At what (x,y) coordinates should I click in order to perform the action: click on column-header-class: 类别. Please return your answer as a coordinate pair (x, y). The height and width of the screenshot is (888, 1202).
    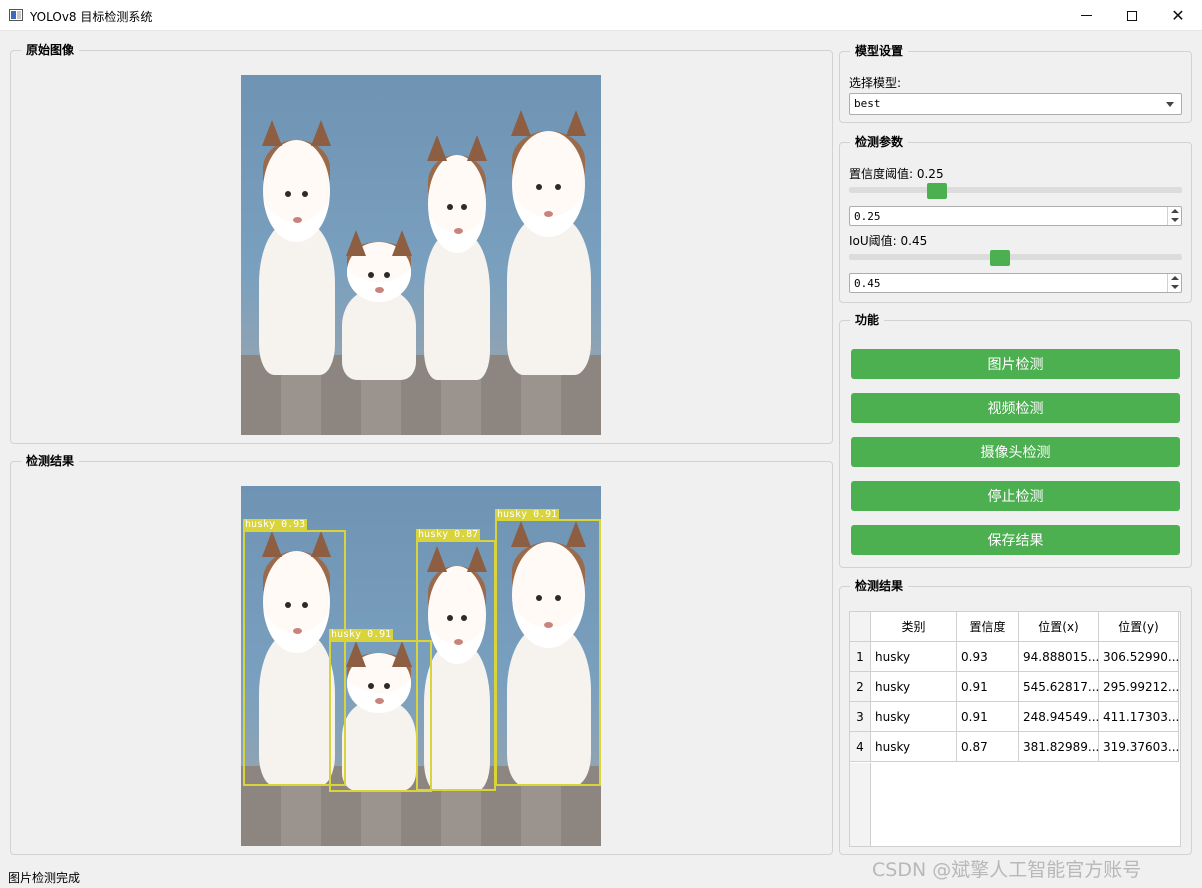
    Looking at the image, I should click on (914, 627).